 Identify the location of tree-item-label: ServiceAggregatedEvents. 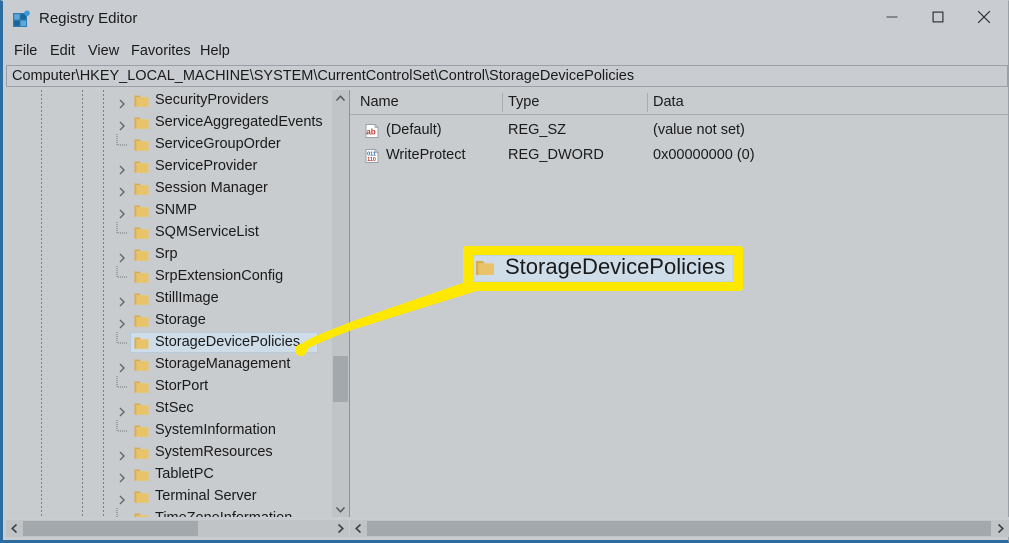
(239, 122).